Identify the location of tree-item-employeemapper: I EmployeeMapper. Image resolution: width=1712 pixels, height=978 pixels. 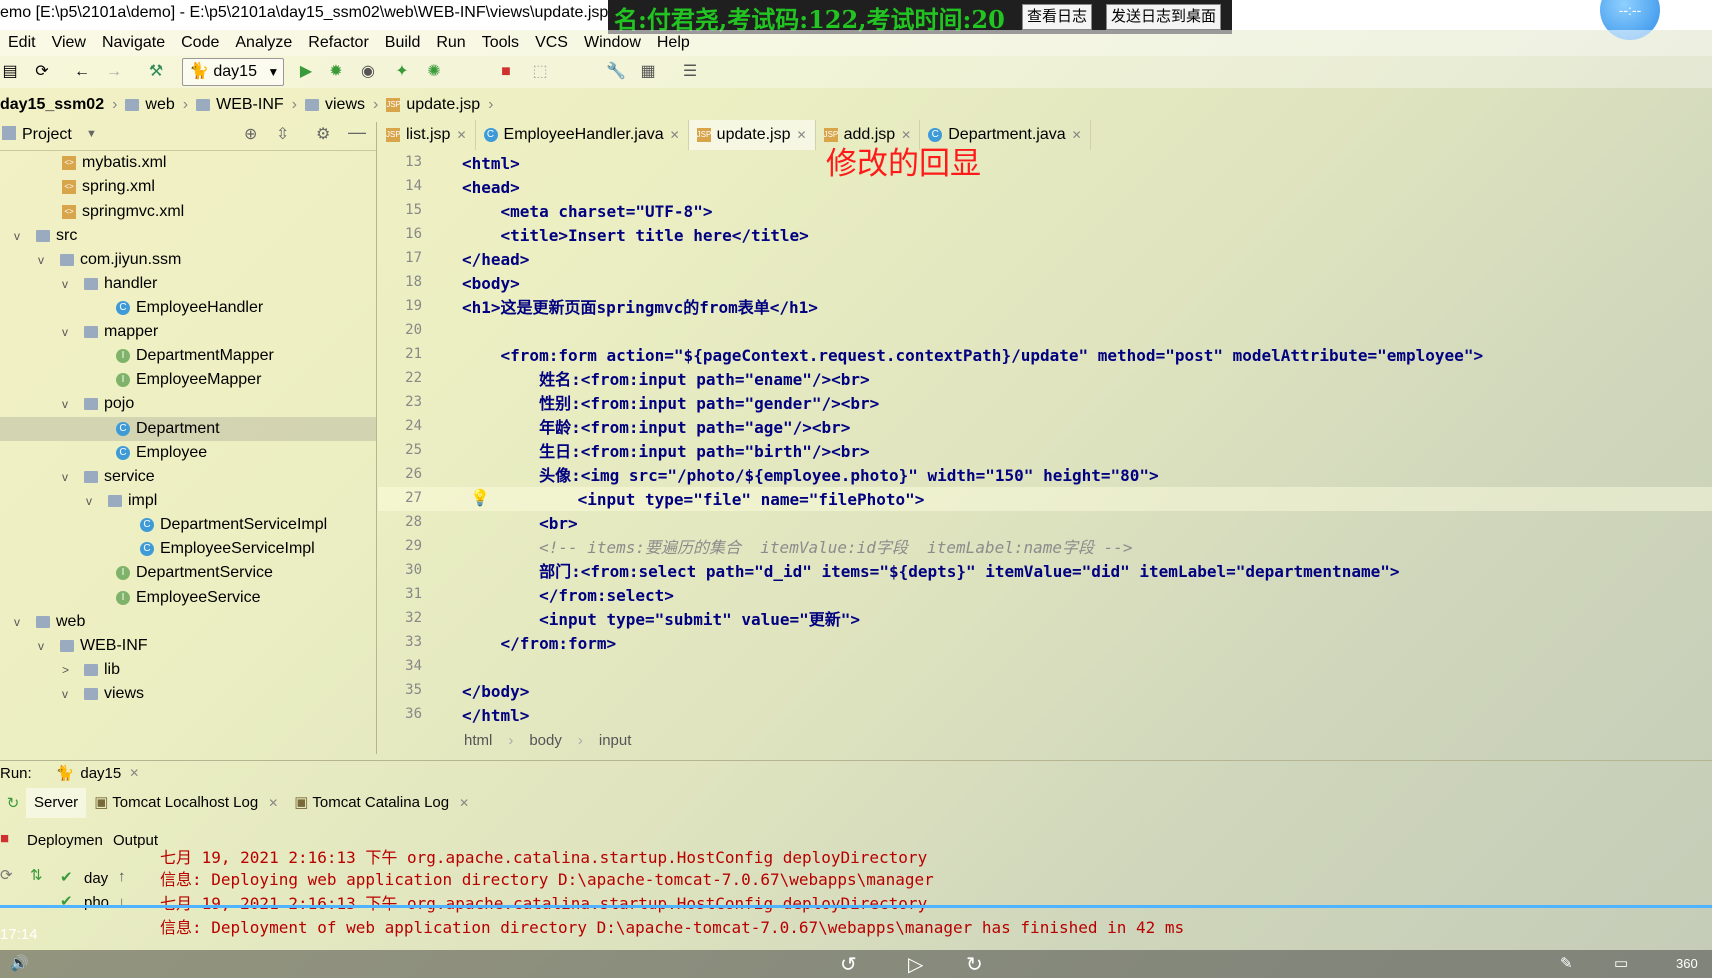
(188, 380).